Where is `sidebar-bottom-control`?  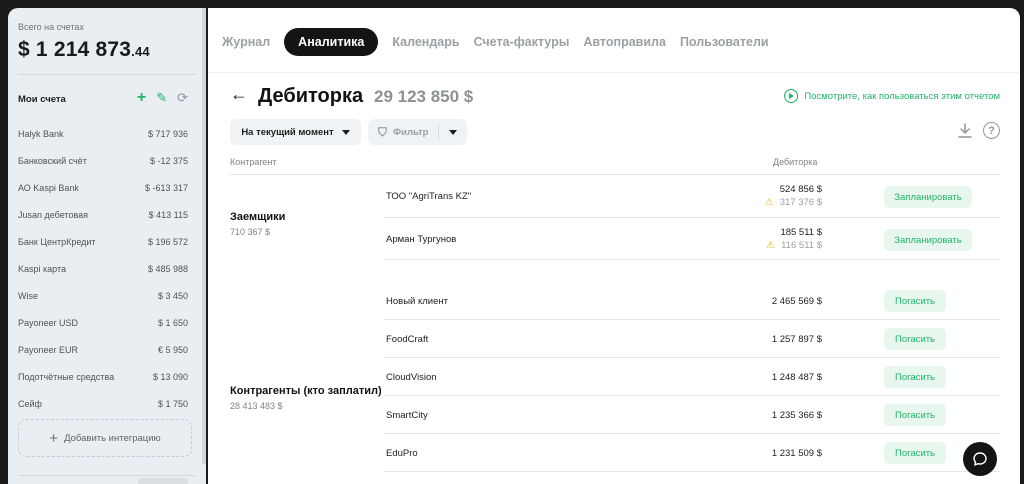 sidebar-bottom-control is located at coordinates (163, 481).